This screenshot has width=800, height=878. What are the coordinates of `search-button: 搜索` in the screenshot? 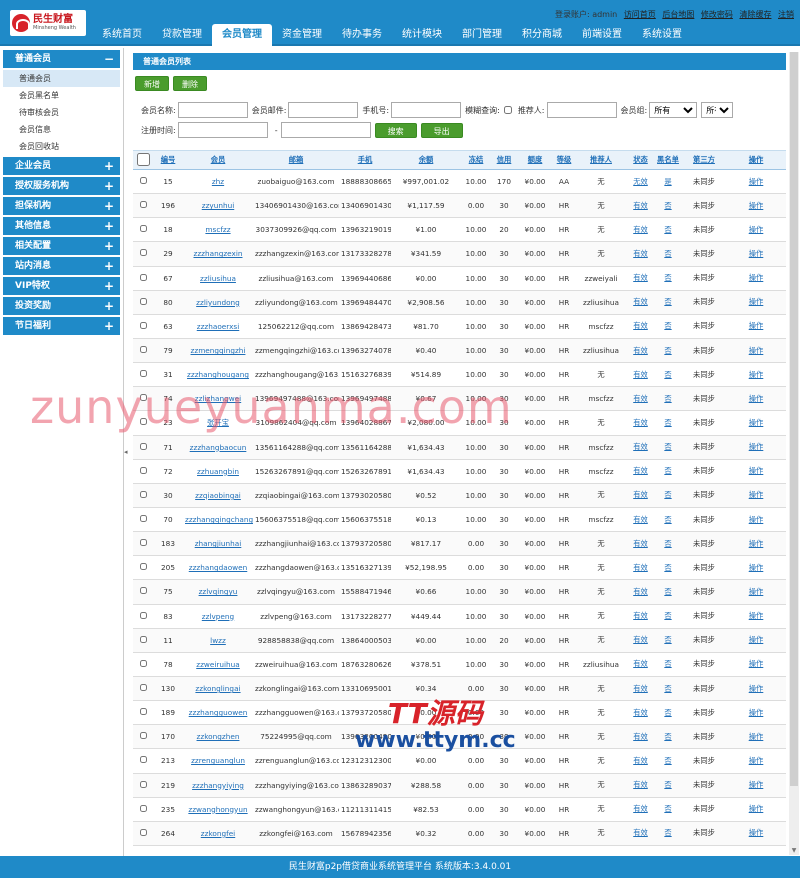 It's located at (395, 130).